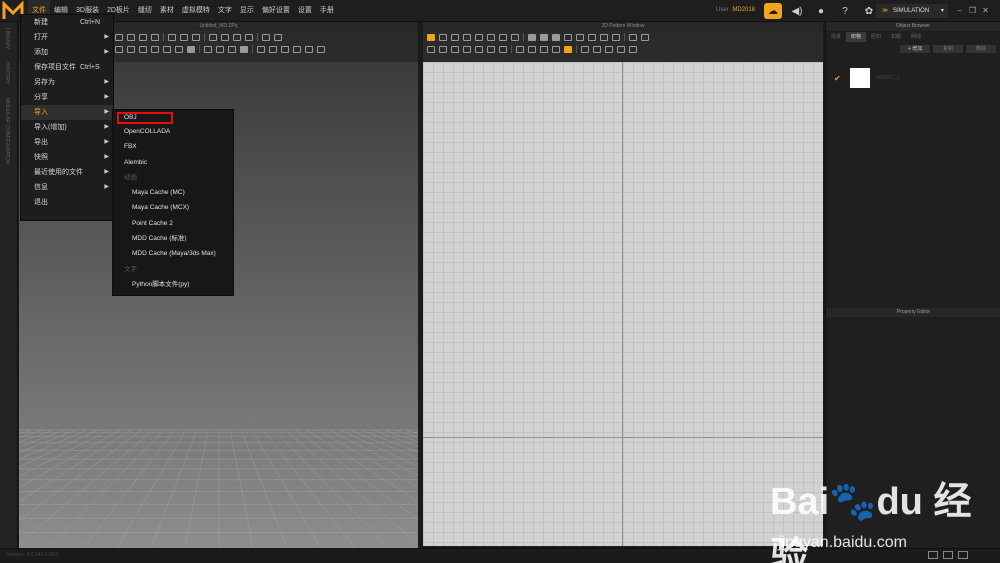  Describe the element at coordinates (915, 49) in the screenshot. I see `add-button: + 增加` at that location.